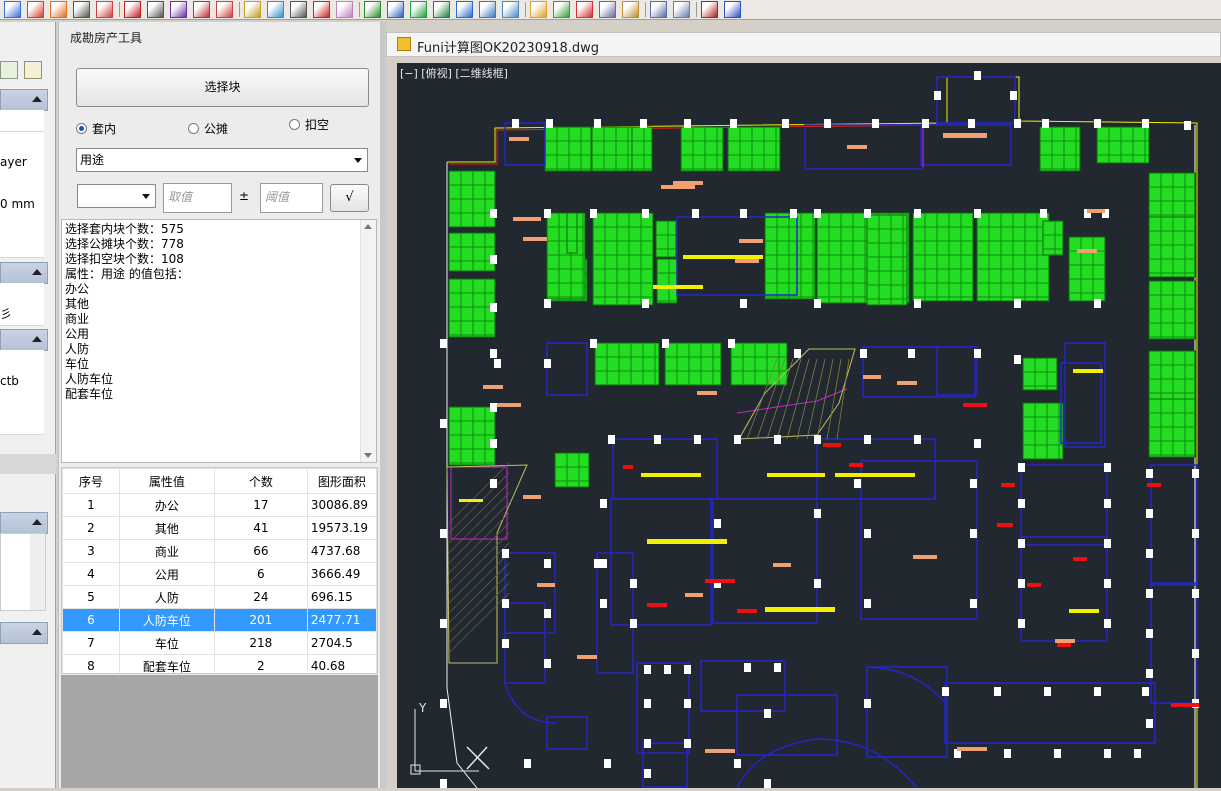 The height and width of the screenshot is (791, 1221). I want to click on radio-inner, so click(81, 128).